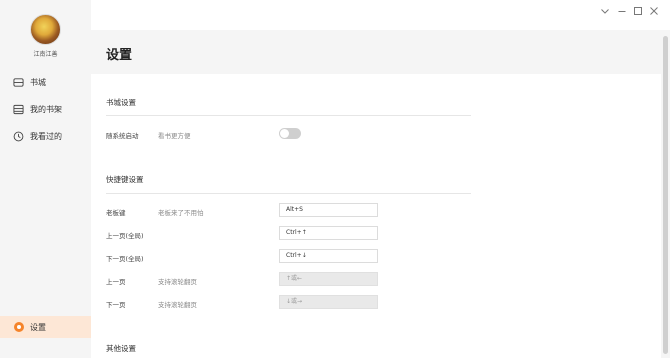  I want to click on section-title-other: 其他设置, so click(121, 348).